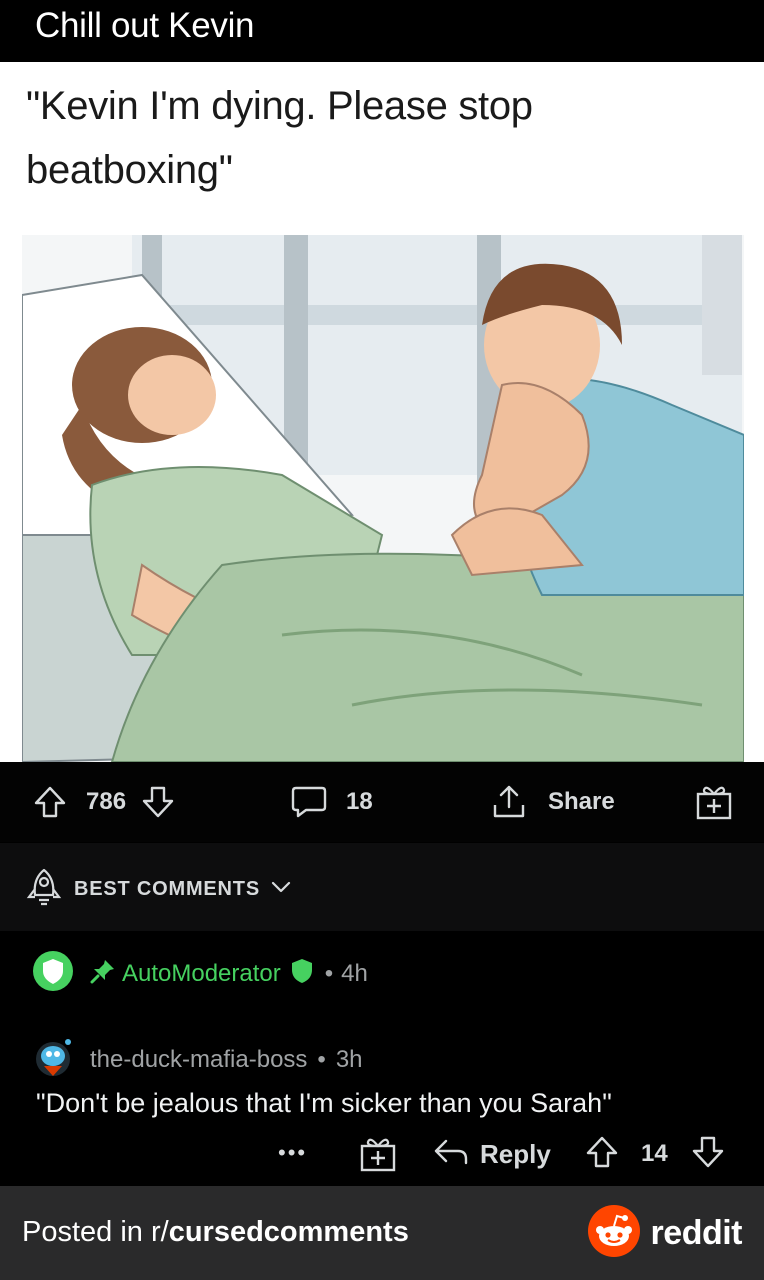  I want to click on award-button, so click(714, 802).